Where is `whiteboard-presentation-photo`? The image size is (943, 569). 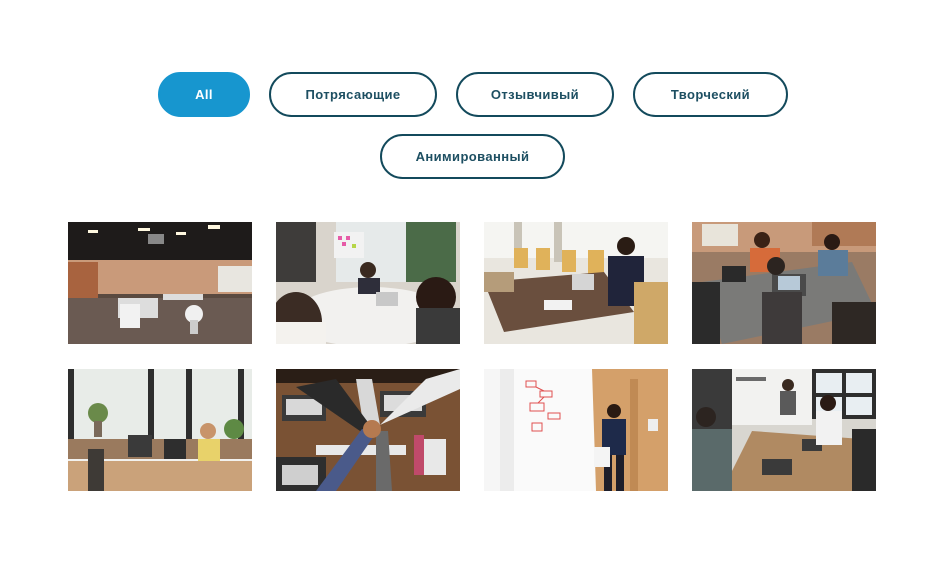 whiteboard-presentation-photo is located at coordinates (576, 430).